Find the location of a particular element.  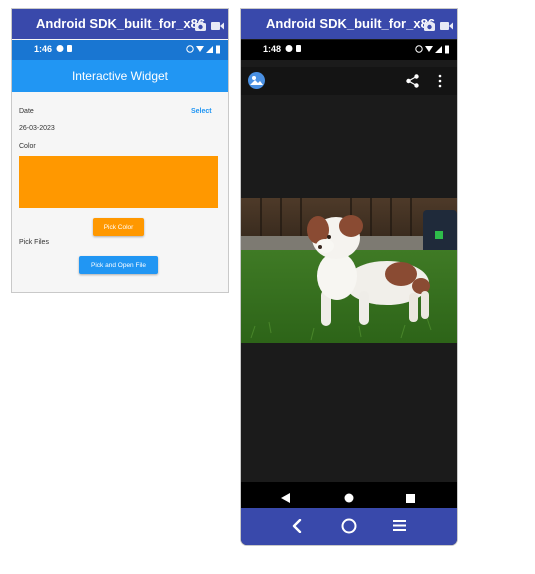

status-bar: 1:46 is located at coordinates (120, 50).